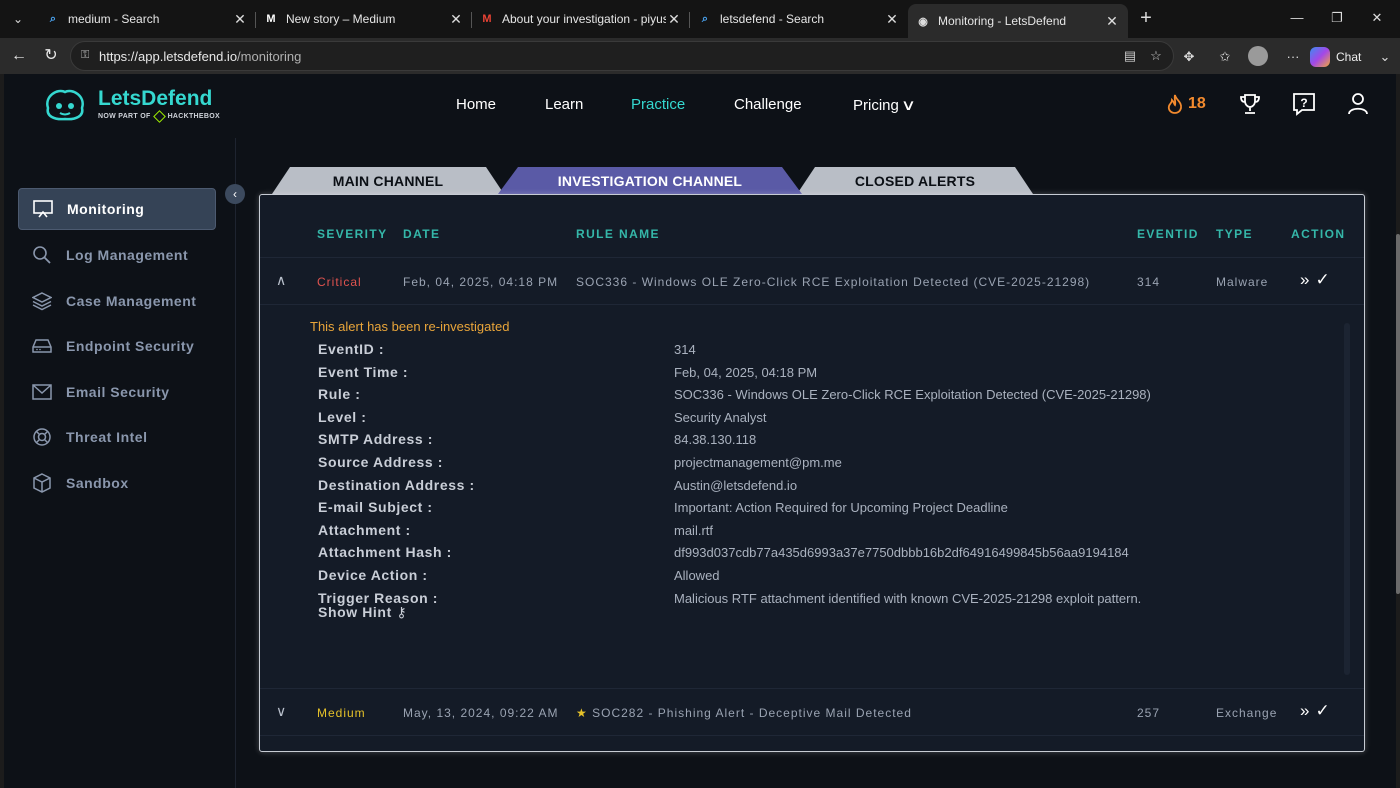 This screenshot has height=788, width=1400. Describe the element at coordinates (697, 575) in the screenshot. I see `detail-value: Allowed` at that location.